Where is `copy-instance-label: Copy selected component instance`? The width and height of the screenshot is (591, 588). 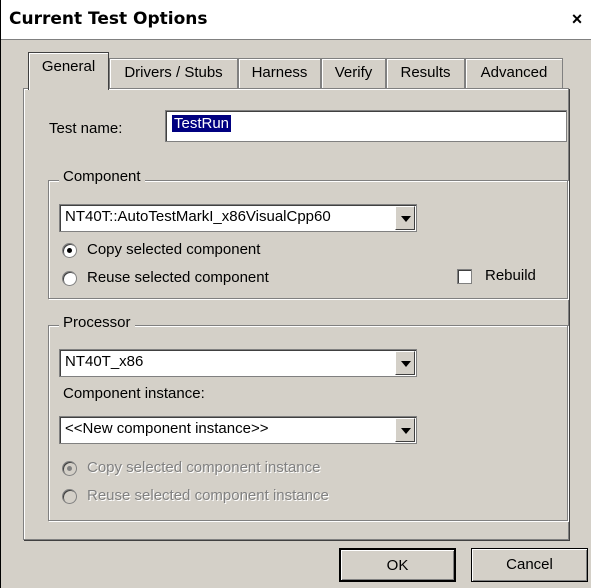 copy-instance-label: Copy selected component instance is located at coordinates (204, 467).